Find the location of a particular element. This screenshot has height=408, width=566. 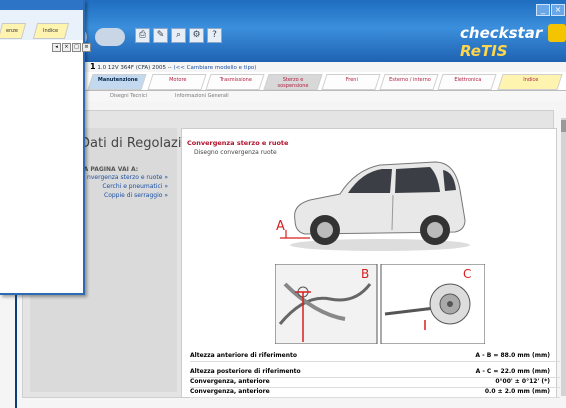

tab-label: Esterno / interno is located at coordinates (410, 80).